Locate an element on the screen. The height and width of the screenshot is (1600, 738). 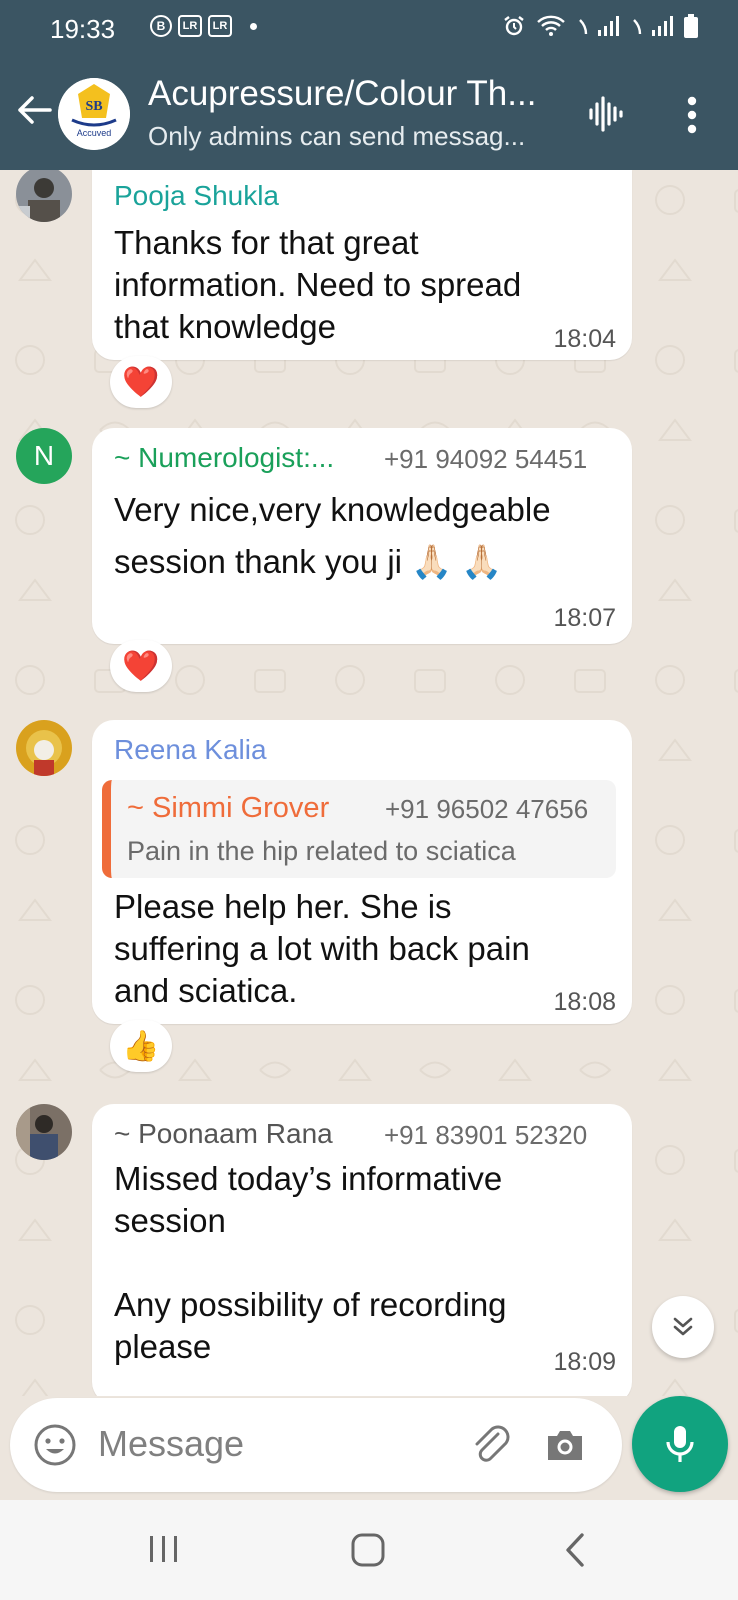
svg-text: Accuved is located at coordinates (94, 133).